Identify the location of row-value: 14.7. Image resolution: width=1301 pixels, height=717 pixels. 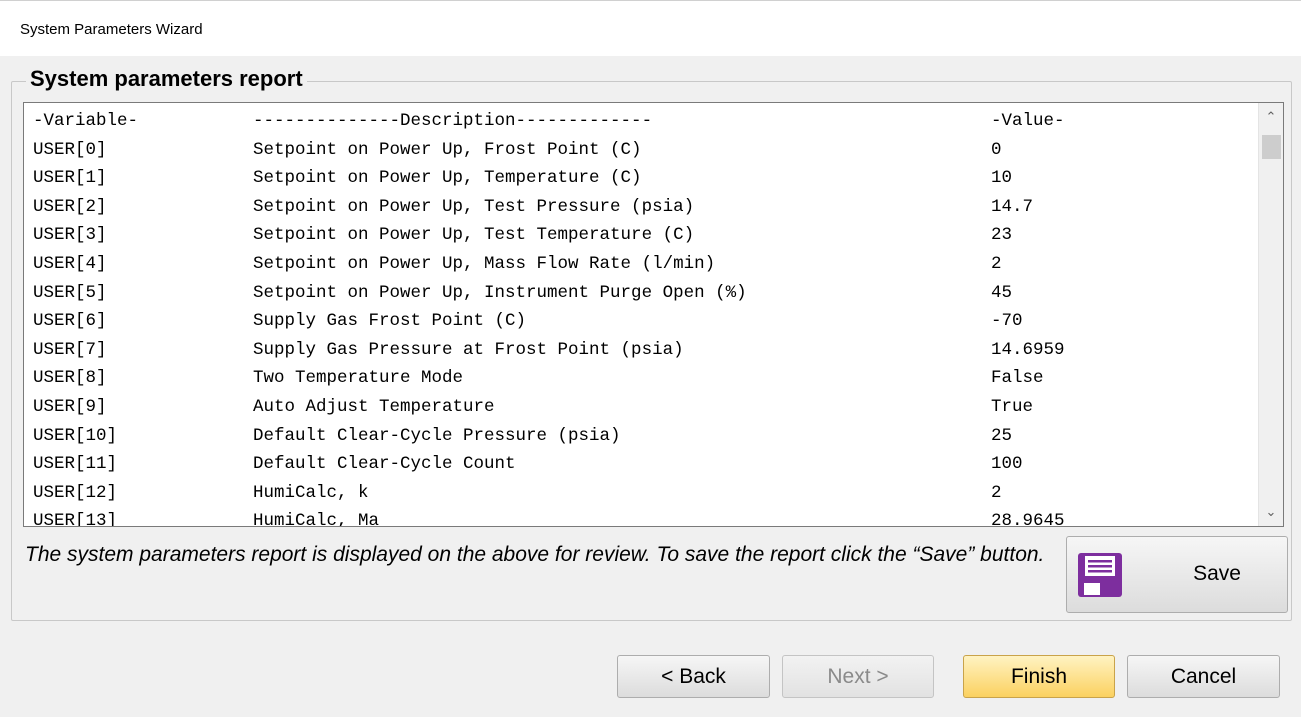
(1012, 206).